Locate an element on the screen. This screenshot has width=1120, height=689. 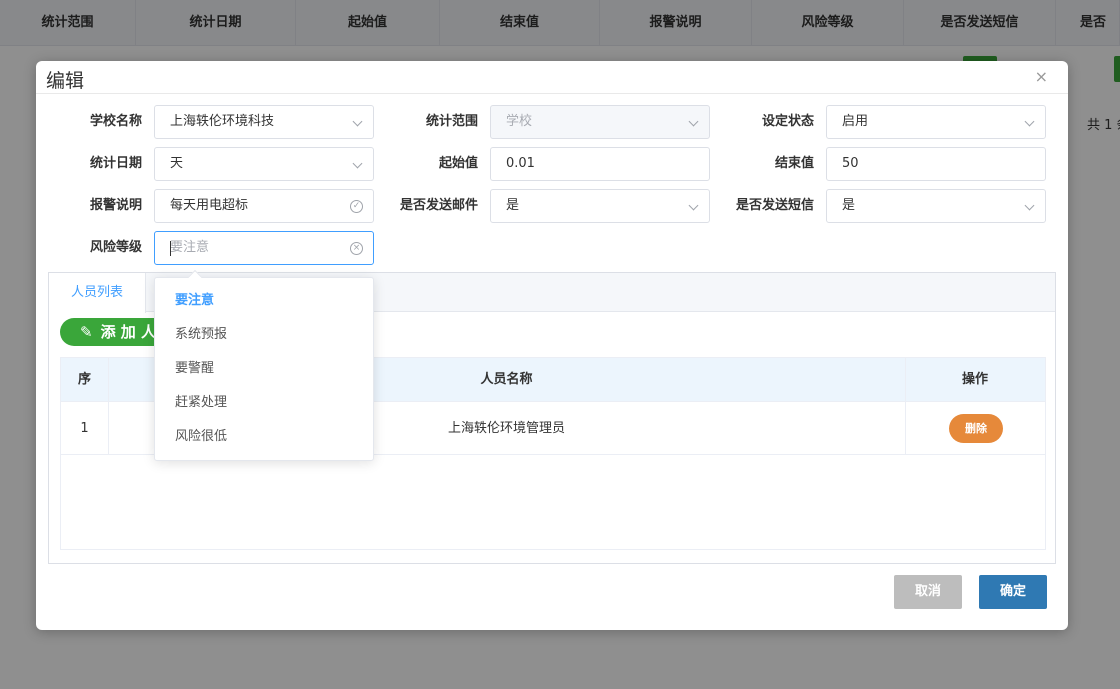
send-sms-select: 是 is located at coordinates (936, 206).